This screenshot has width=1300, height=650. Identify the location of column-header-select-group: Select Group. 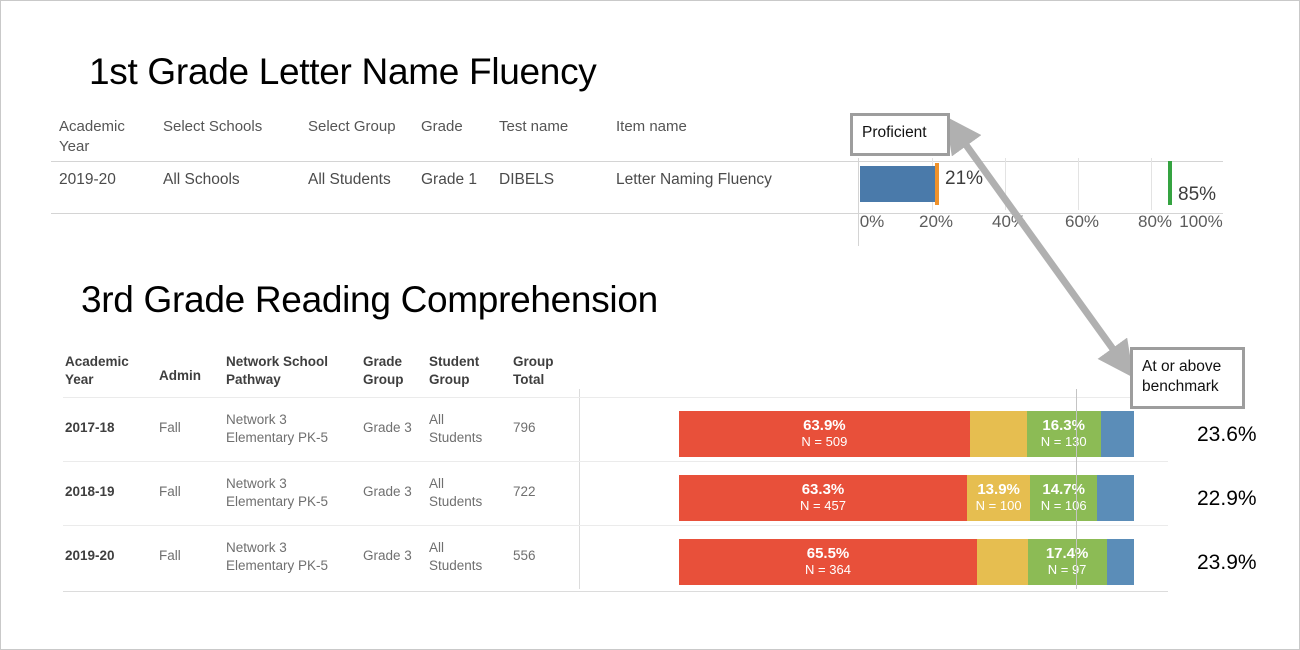
(352, 126).